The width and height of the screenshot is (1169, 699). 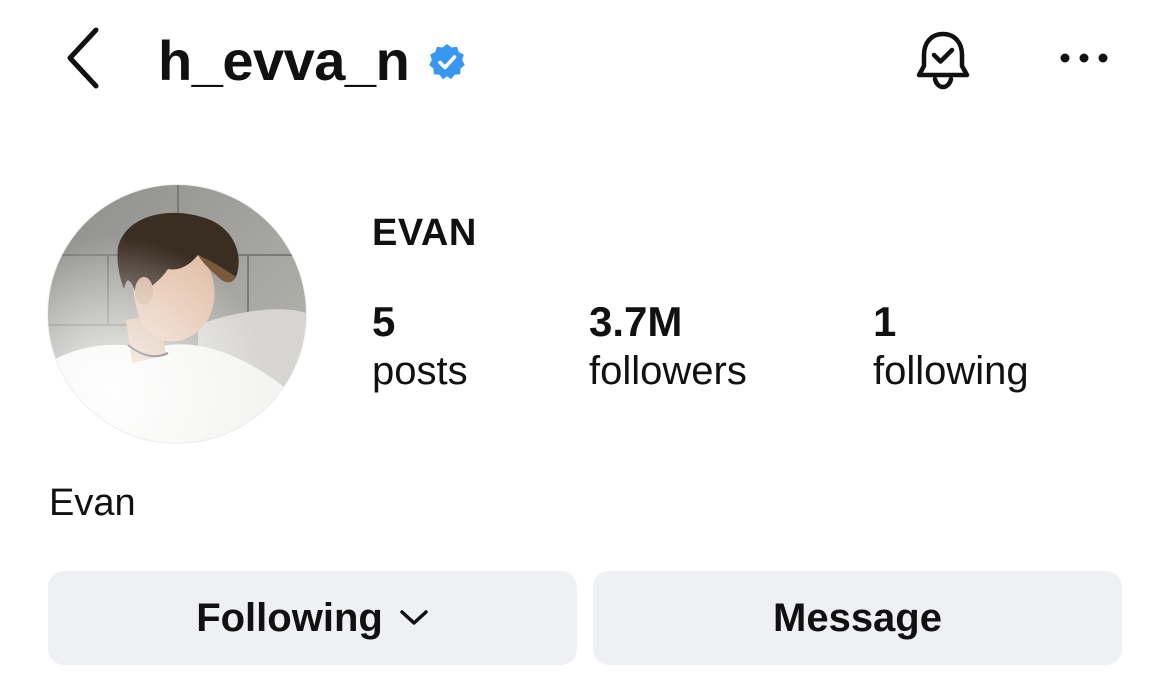 I want to click on following-label: following, so click(x=951, y=371).